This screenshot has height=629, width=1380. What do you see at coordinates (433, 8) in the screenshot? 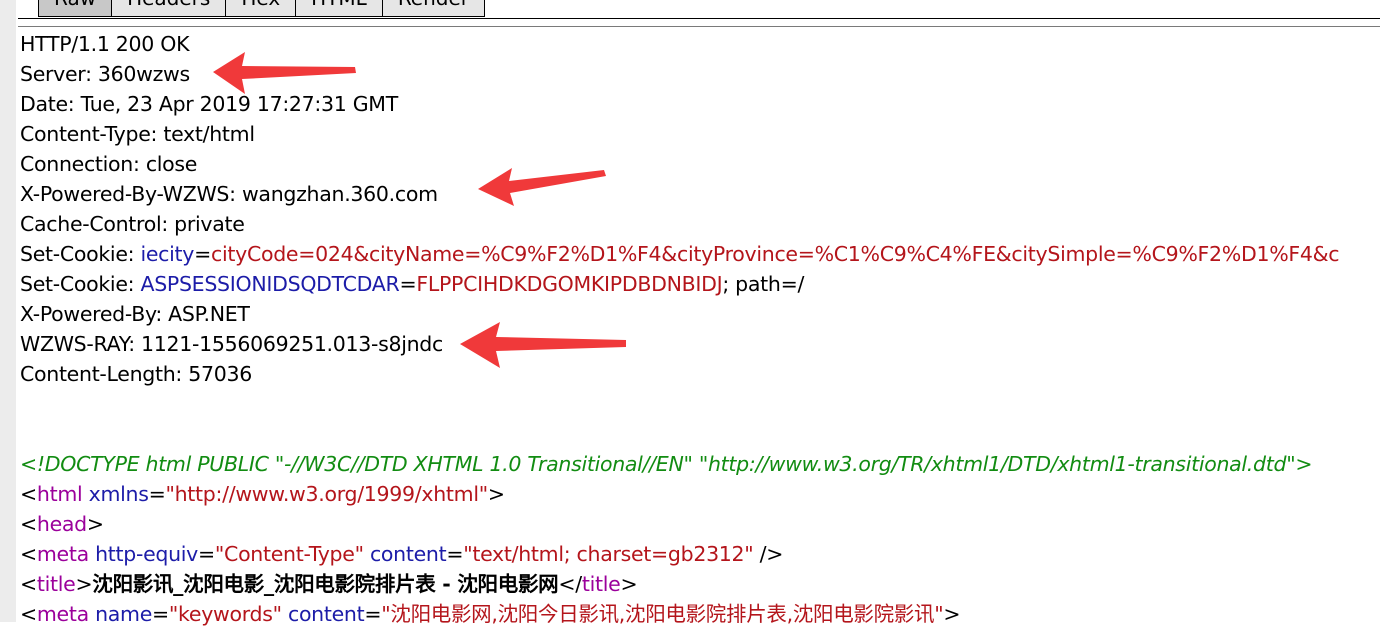
I see `tab-render: Render` at bounding box center [433, 8].